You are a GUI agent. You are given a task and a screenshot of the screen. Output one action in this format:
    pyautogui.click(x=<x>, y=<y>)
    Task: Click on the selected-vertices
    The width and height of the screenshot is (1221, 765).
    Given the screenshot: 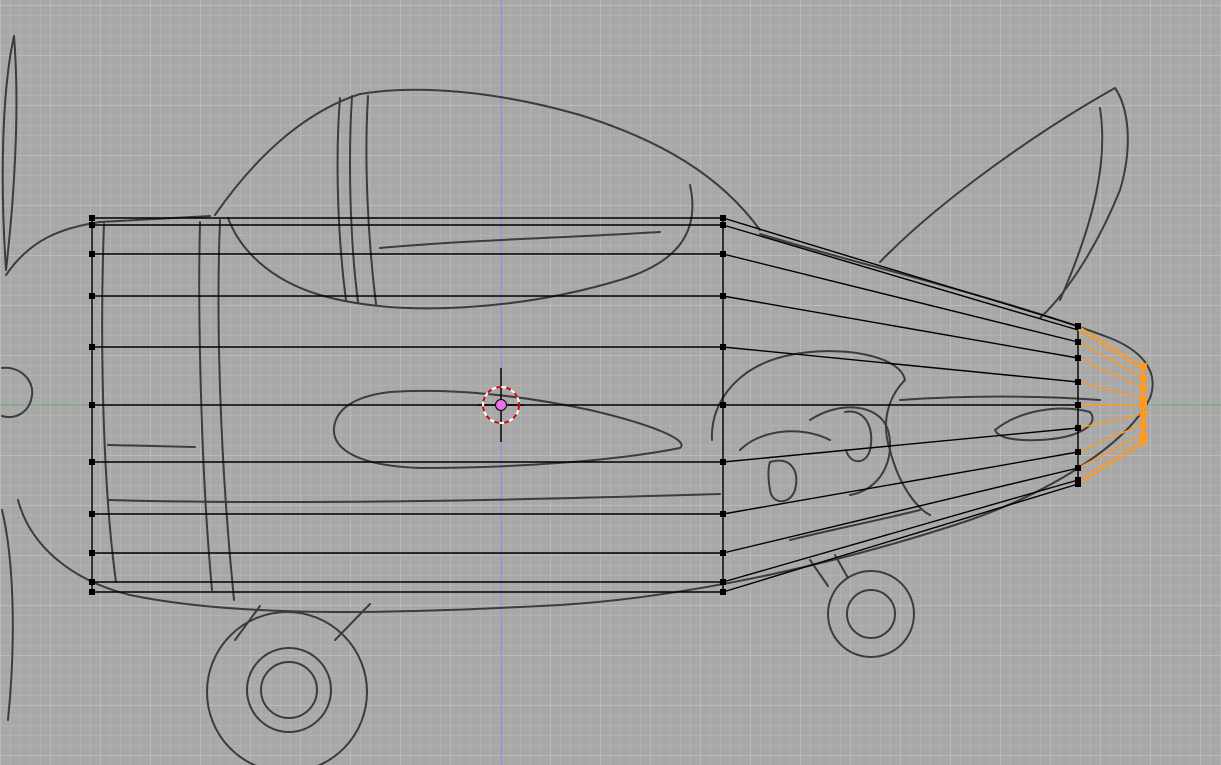 What is the action you would take?
    pyautogui.click(x=1143, y=404)
    